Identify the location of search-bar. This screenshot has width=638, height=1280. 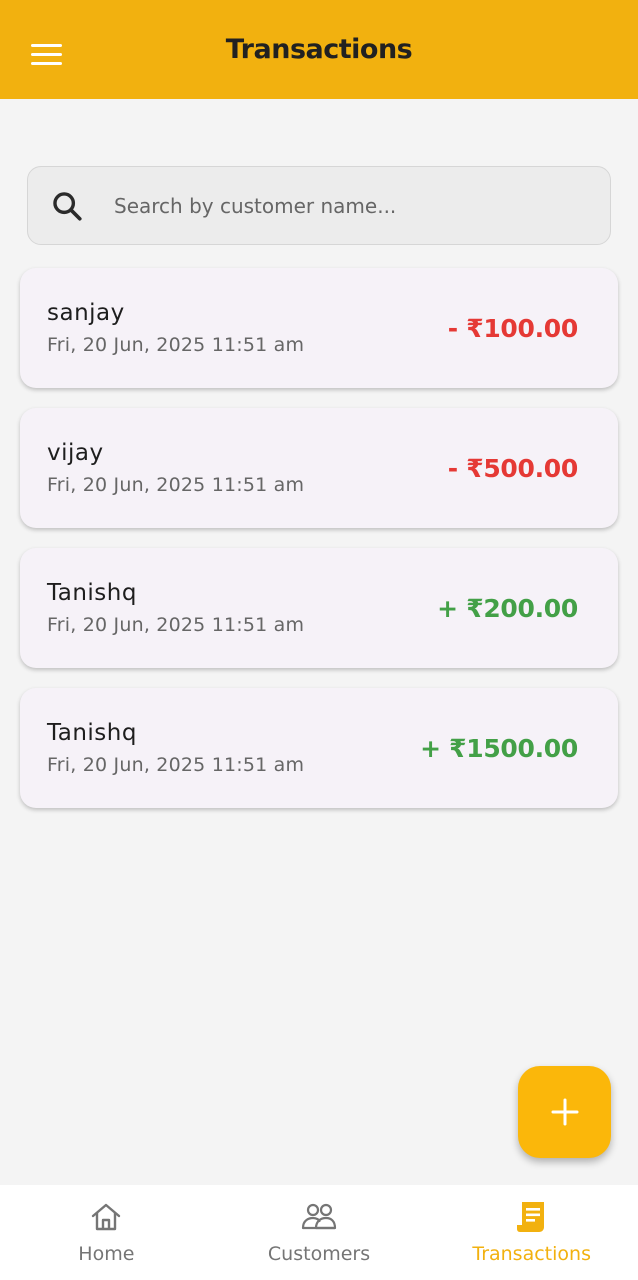
(319, 205).